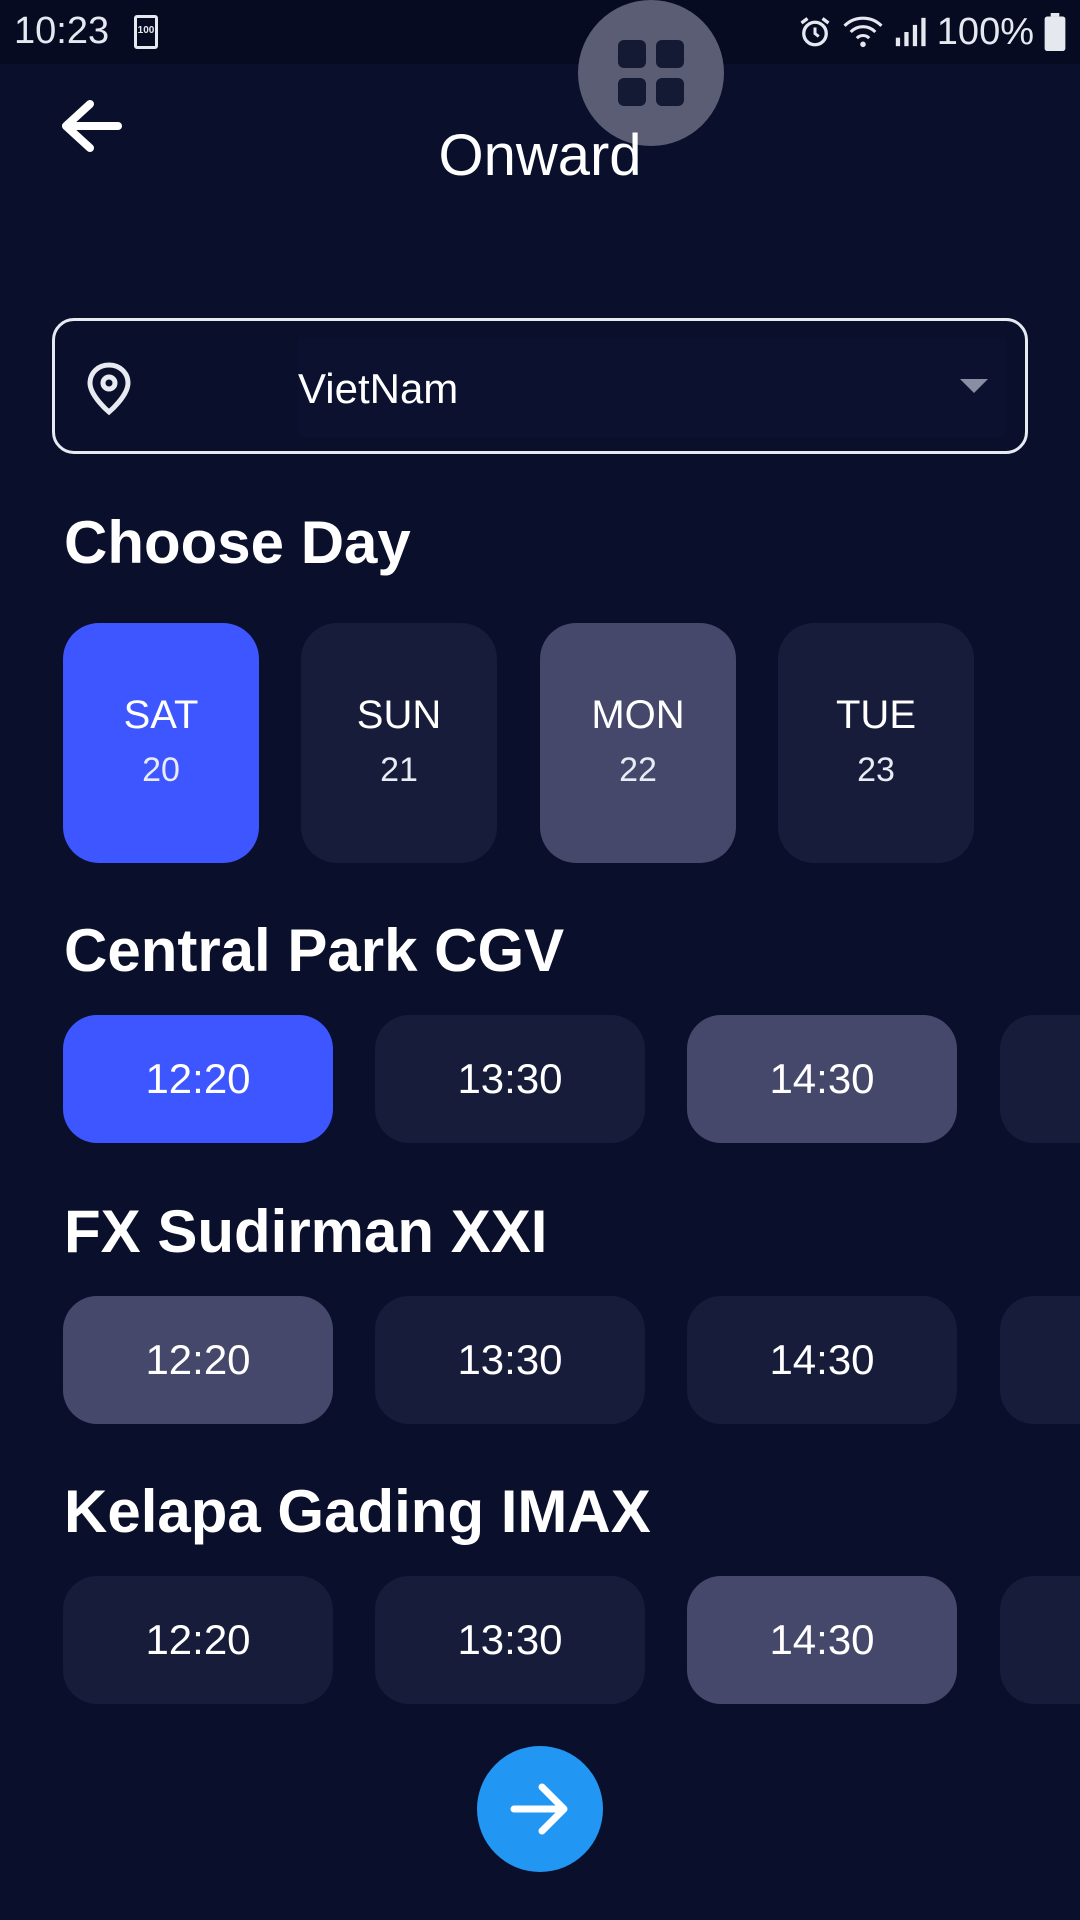  What do you see at coordinates (237, 542) in the screenshot?
I see `choose-day-title: Choose Day` at bounding box center [237, 542].